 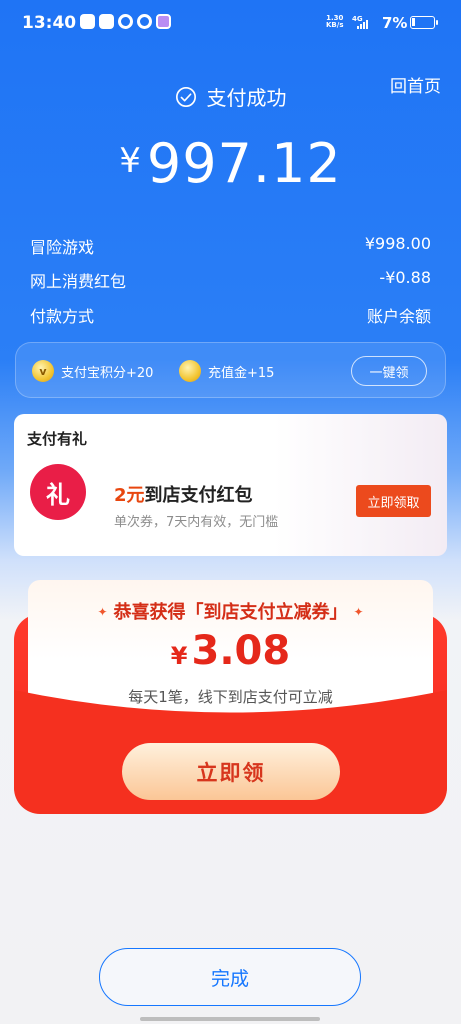 I want to click on detail-row-discount: 网上消费红包 -¥0.88, so click(x=230, y=280).